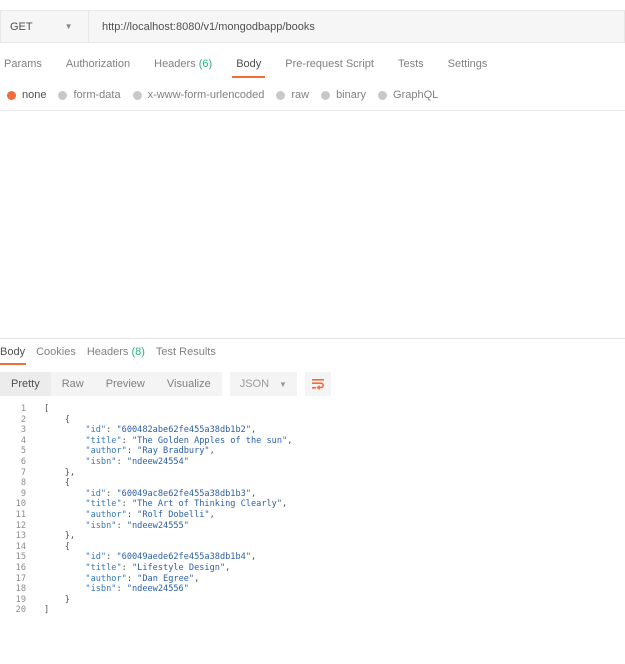 The image size is (625, 664). I want to click on radio-selected-icon, so click(11, 95).